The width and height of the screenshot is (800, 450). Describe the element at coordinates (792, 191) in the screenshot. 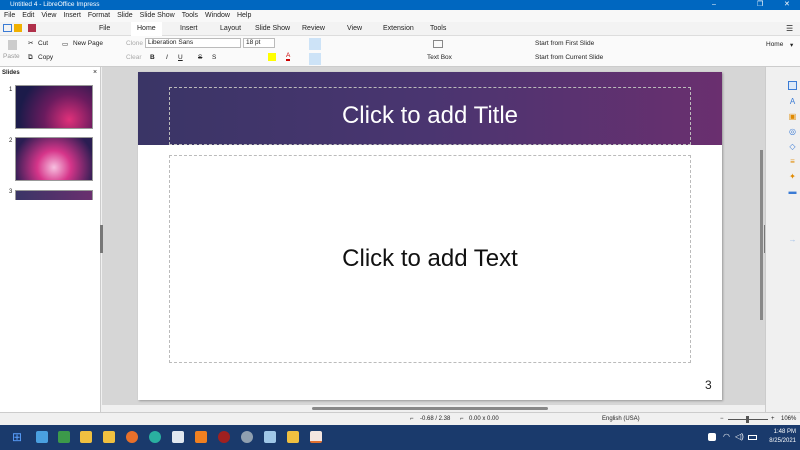

I see `master-slides-icon: ▬` at that location.